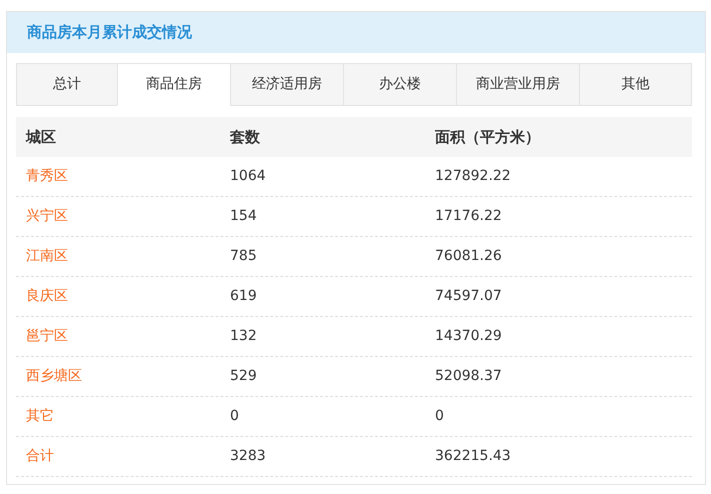 The image size is (711, 494). I want to click on tab: 经济适用房, so click(287, 84).